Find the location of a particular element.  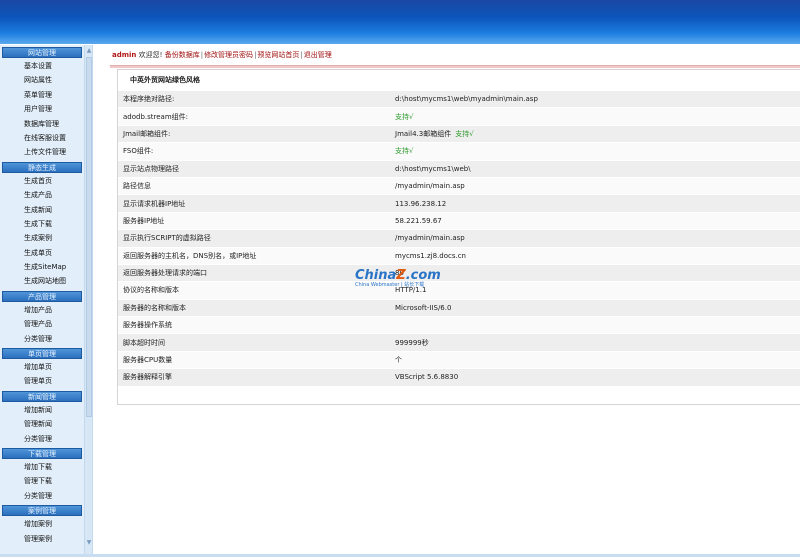

row-value: Jmail4.3邮箱组件 支持√ is located at coordinates (597, 133).